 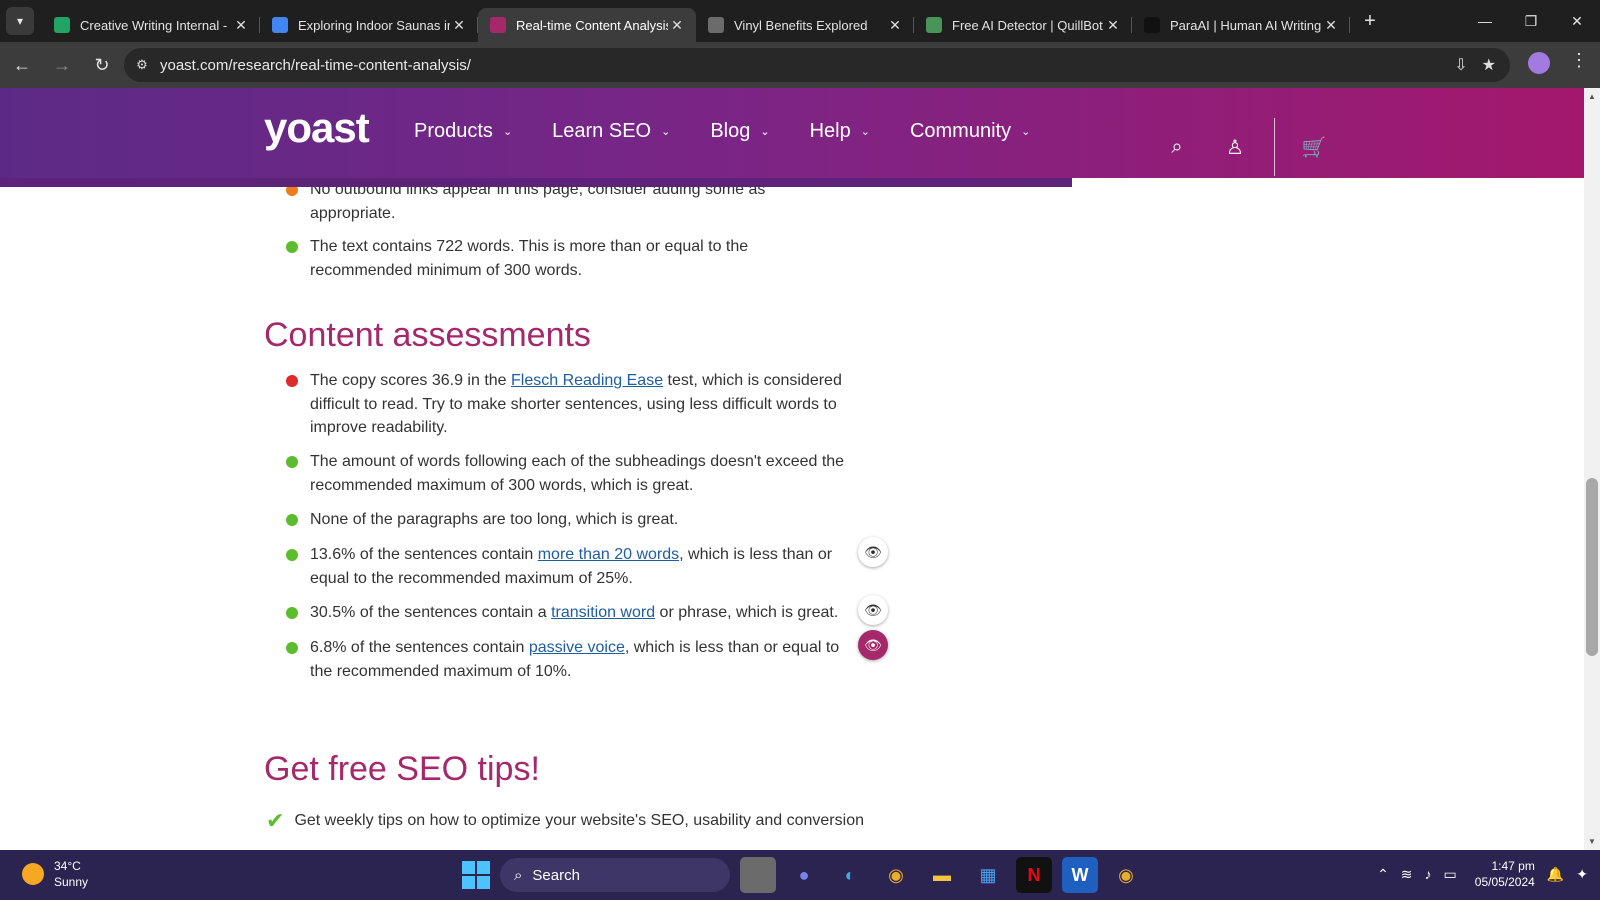 I want to click on forward-button: →, so click(x=62, y=65).